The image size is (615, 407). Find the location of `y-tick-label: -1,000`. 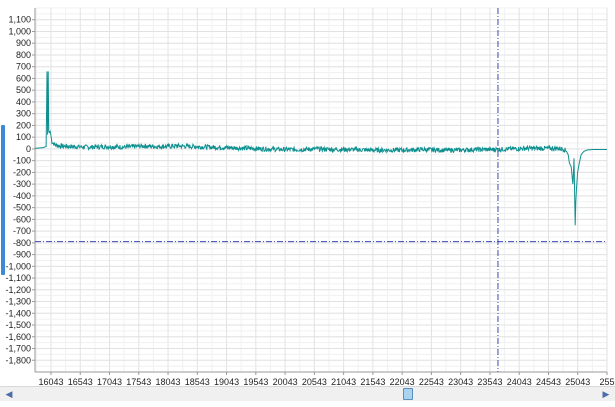

y-tick-label: -1,000 is located at coordinates (18, 266).